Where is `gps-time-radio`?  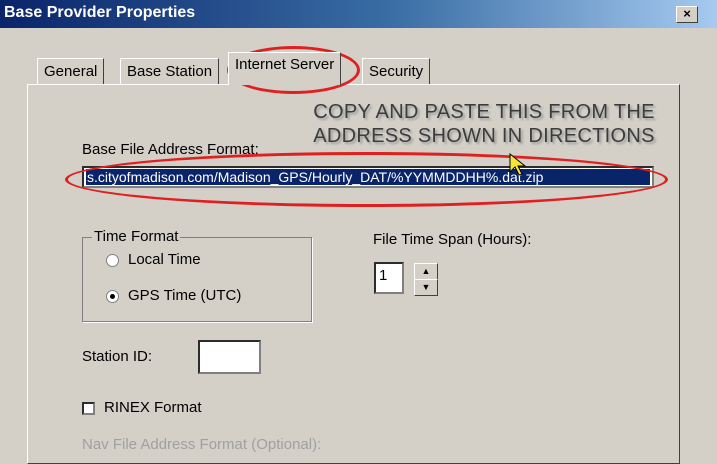
gps-time-radio is located at coordinates (112, 296).